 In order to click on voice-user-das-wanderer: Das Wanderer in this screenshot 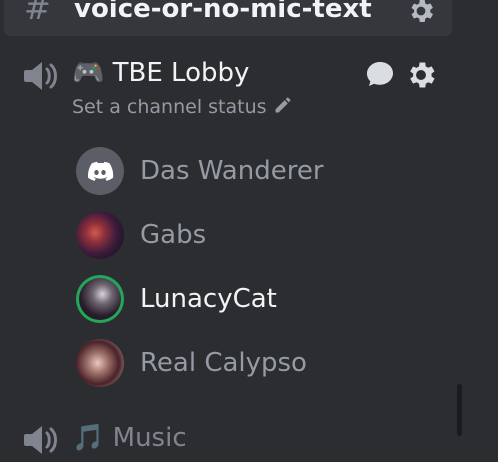, I will do `click(266, 171)`.